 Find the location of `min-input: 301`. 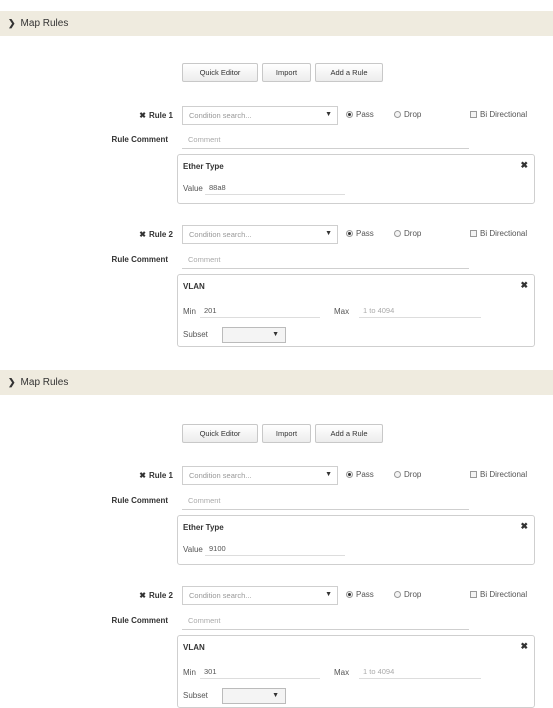

min-input: 301 is located at coordinates (260, 672).